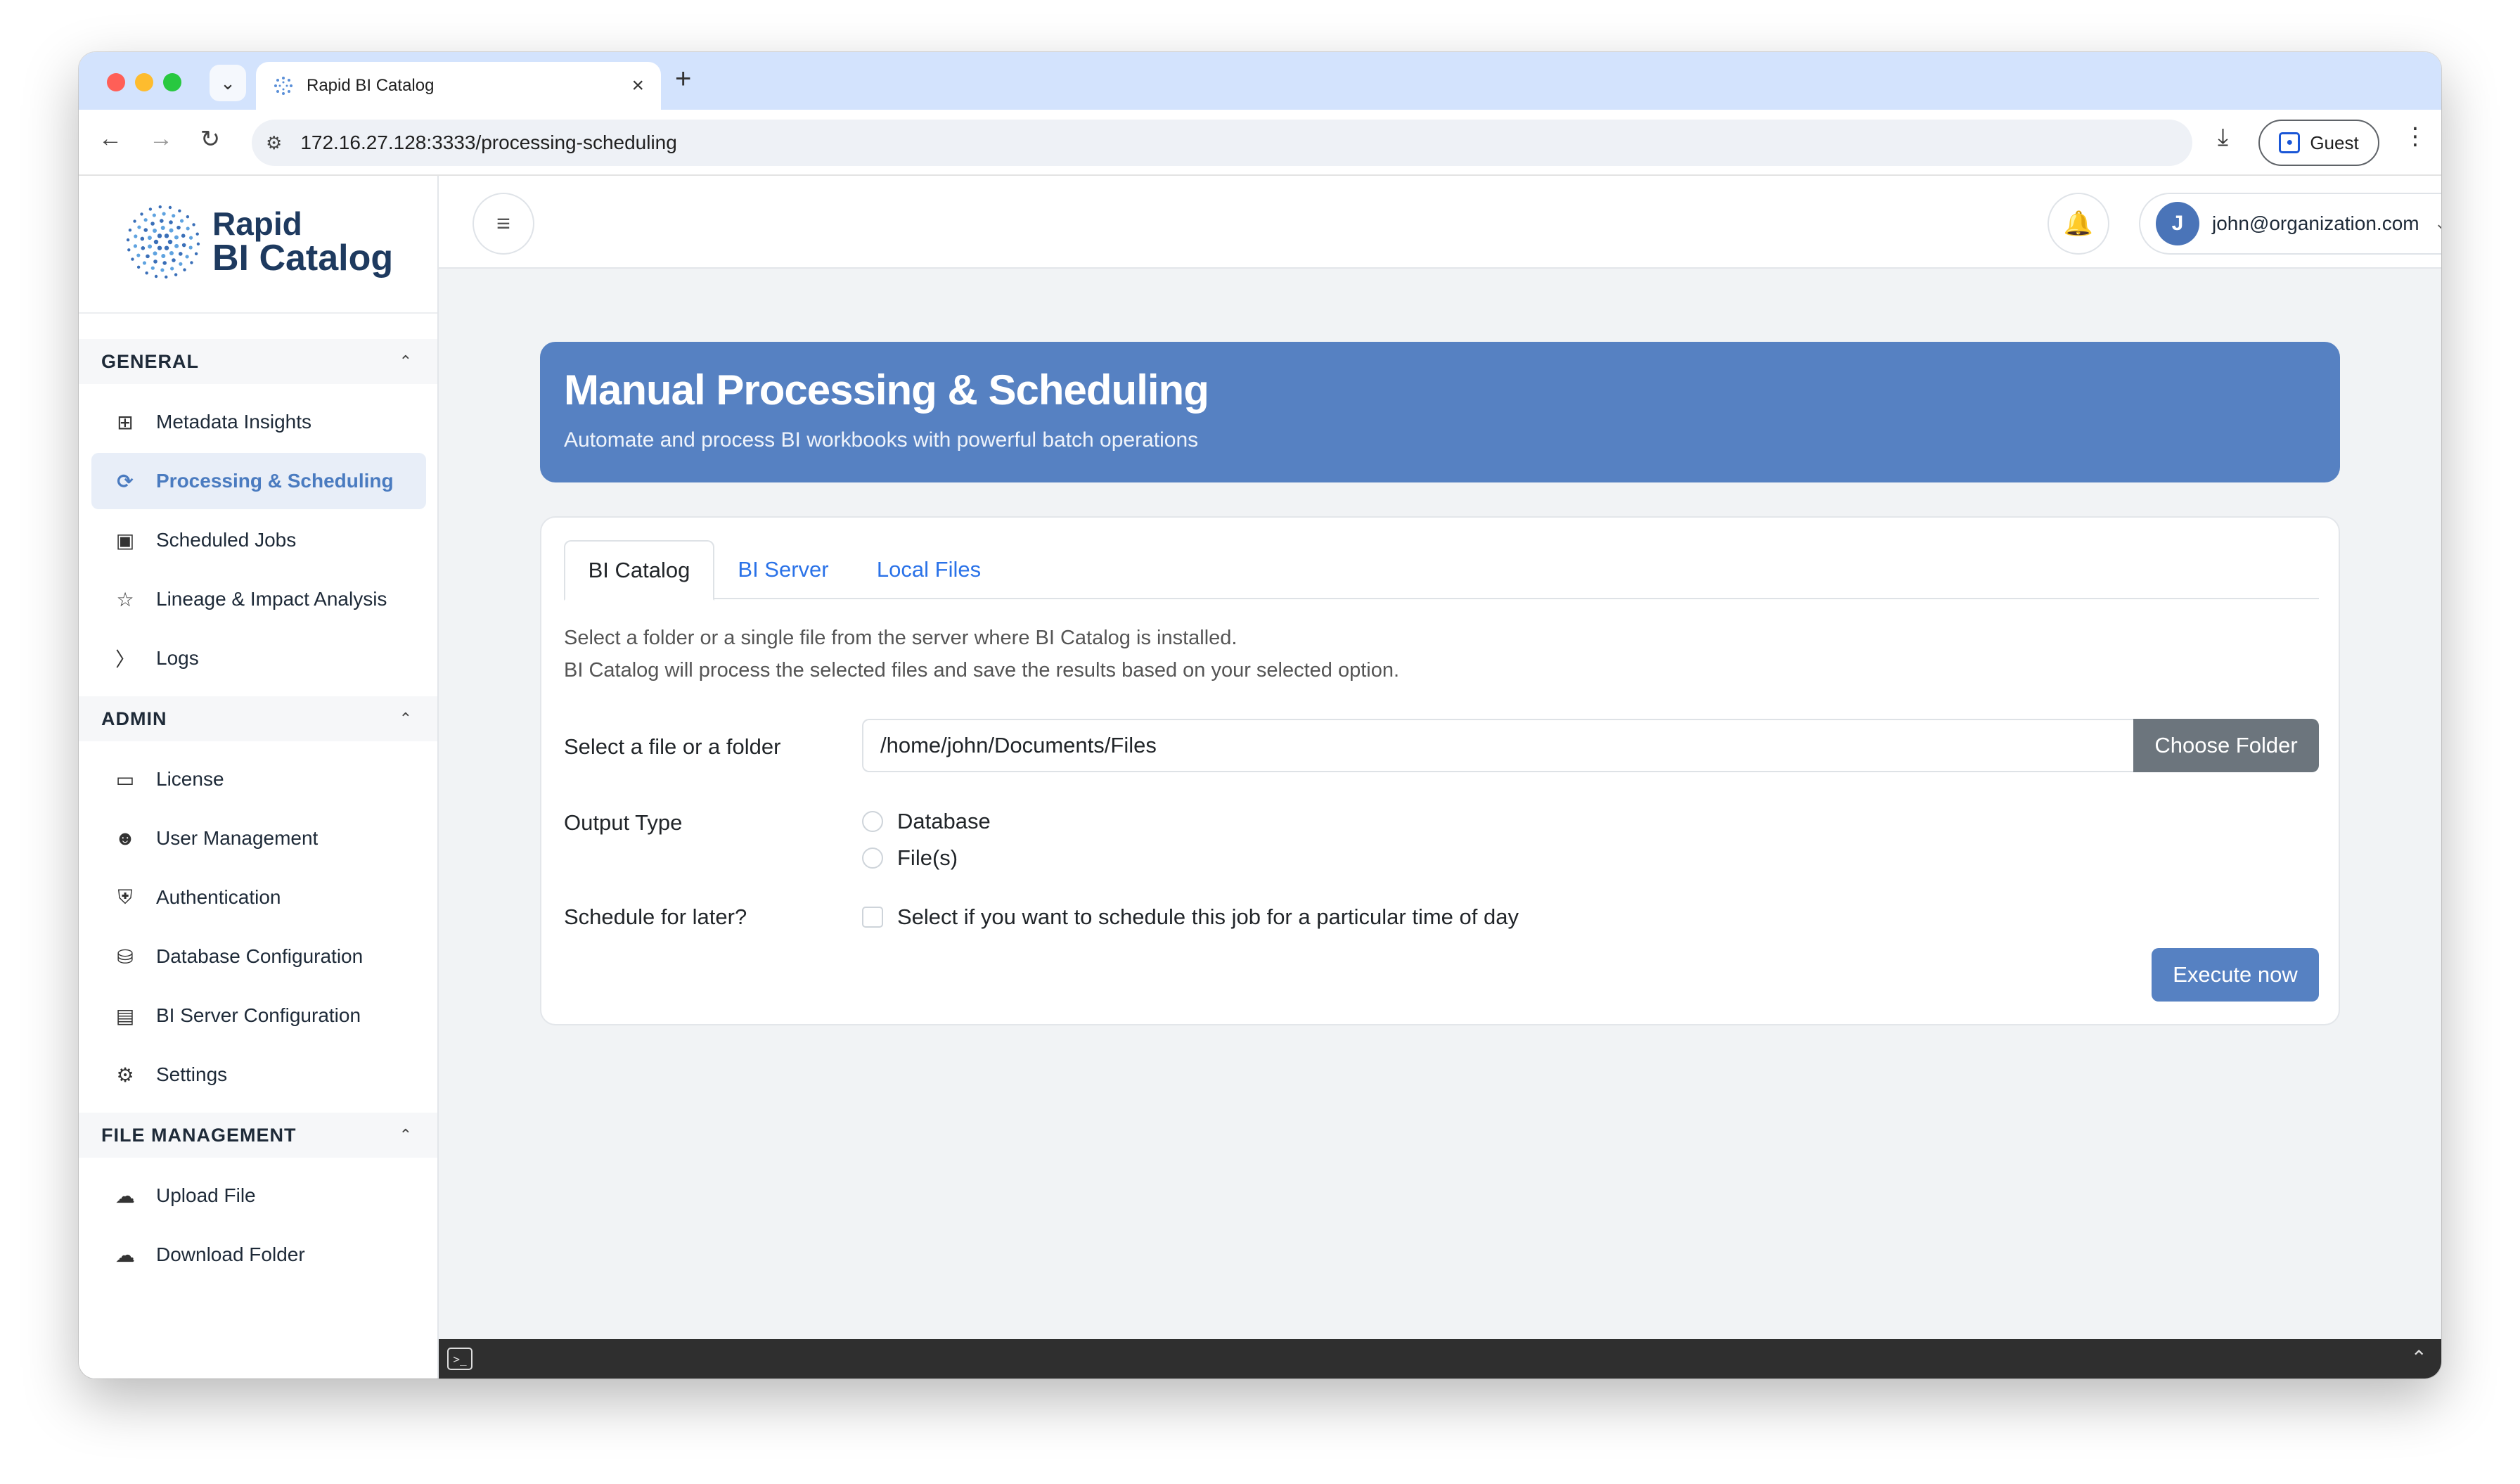 The width and height of the screenshot is (2520, 1484). I want to click on lineage-icon: ☆, so click(125, 599).